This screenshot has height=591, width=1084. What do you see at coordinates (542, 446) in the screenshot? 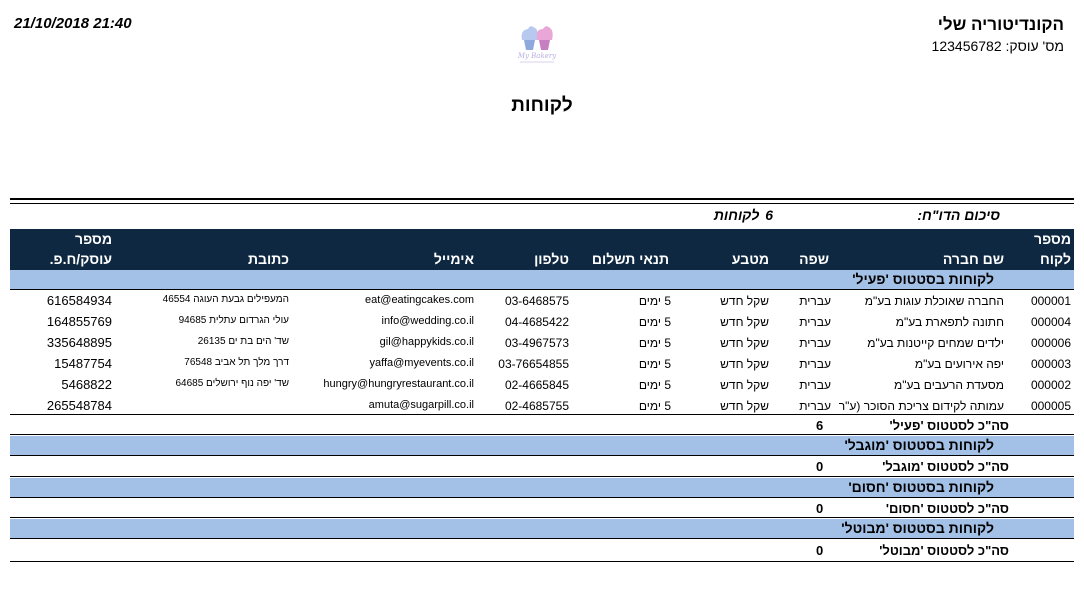
I see `group-header-restricted: לקוחות בסטטוס 'מוגבל'` at bounding box center [542, 446].